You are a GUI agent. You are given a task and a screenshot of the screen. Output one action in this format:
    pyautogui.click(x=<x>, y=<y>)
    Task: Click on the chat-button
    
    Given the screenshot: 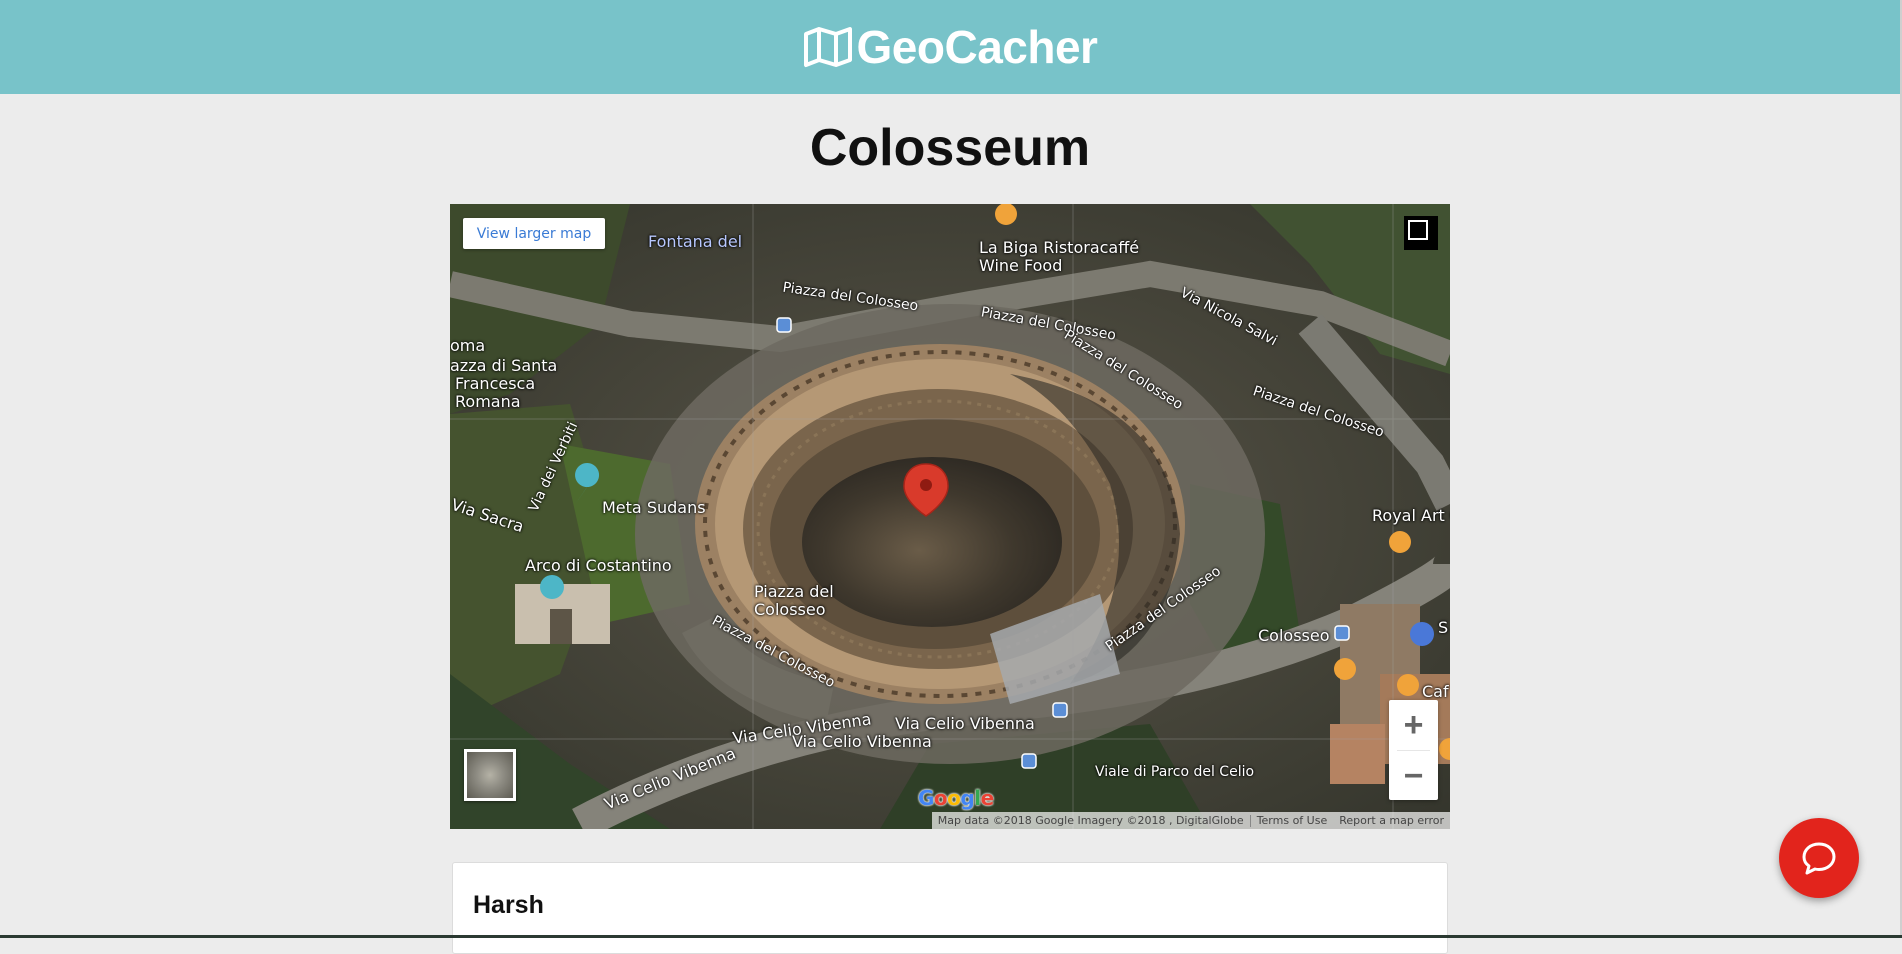 What is the action you would take?
    pyautogui.click(x=1819, y=858)
    